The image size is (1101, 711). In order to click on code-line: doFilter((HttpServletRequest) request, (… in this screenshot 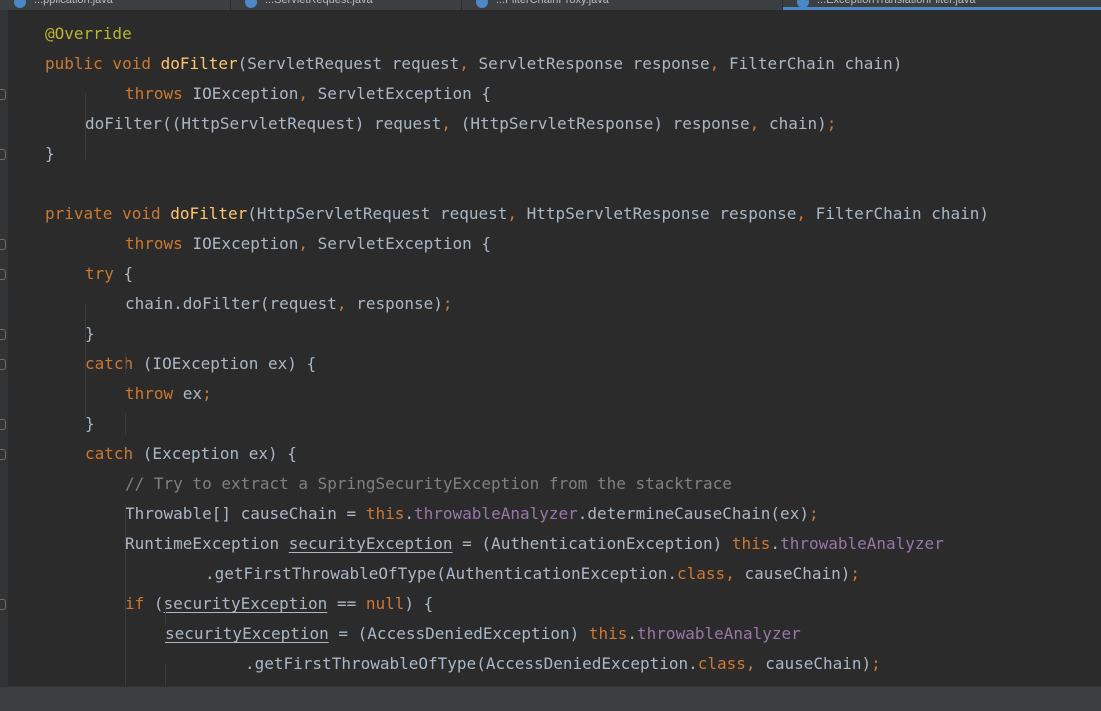, I will do `click(460, 124)`.